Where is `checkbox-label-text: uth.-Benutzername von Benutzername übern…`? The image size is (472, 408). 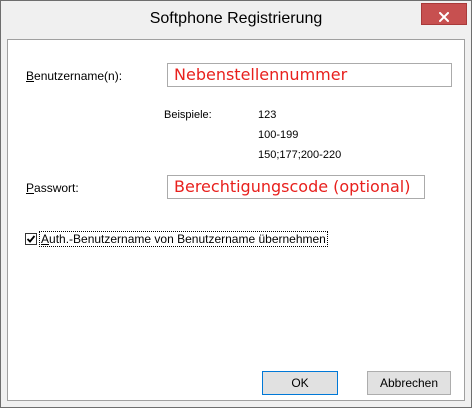
checkbox-label-text: uth.-Benutzername von Benutzername übern… is located at coordinates (187, 239).